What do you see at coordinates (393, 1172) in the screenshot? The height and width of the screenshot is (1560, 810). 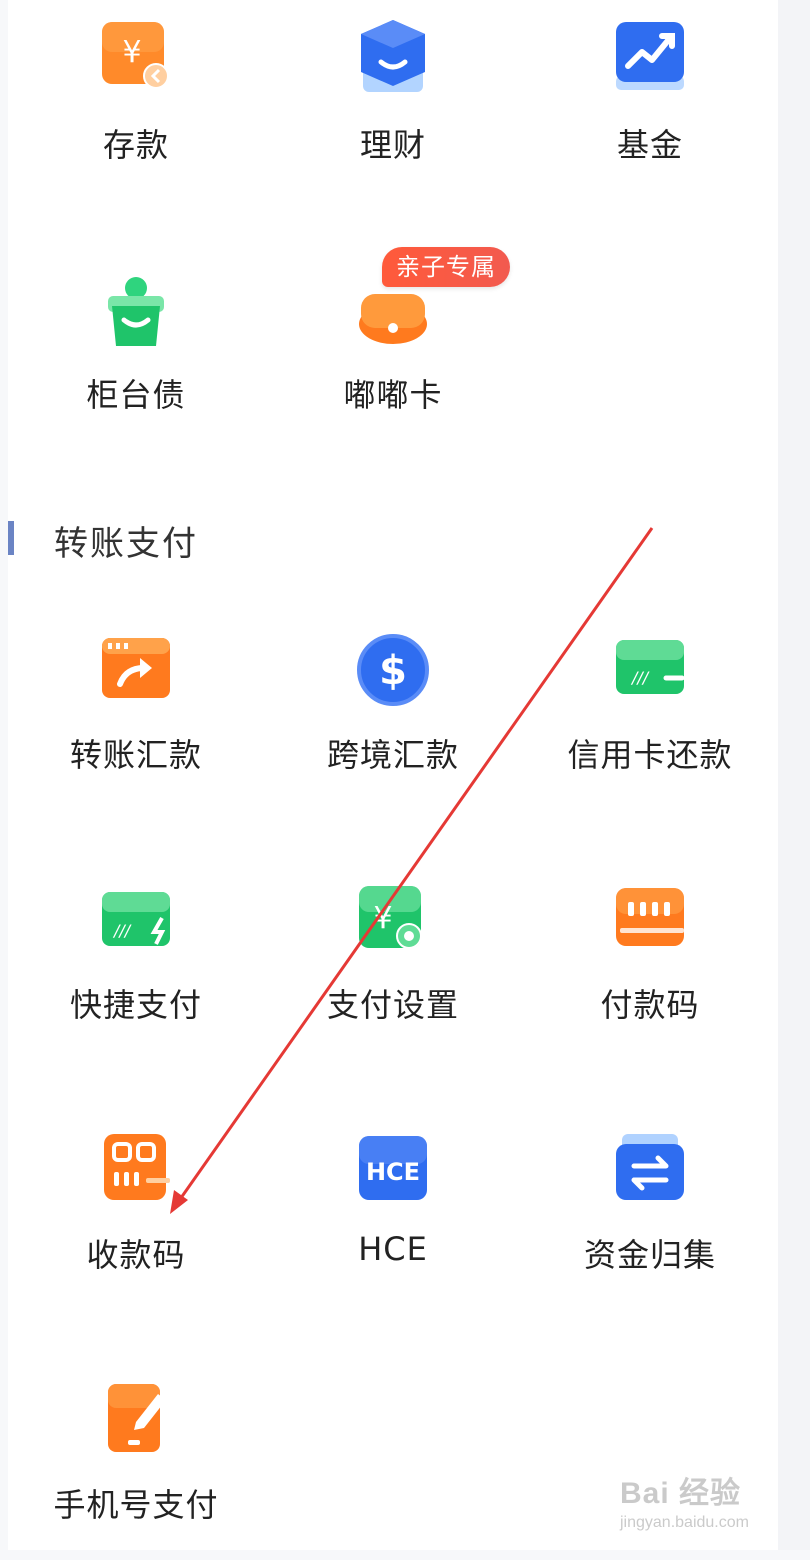 I see `svg-text: HCE` at bounding box center [393, 1172].